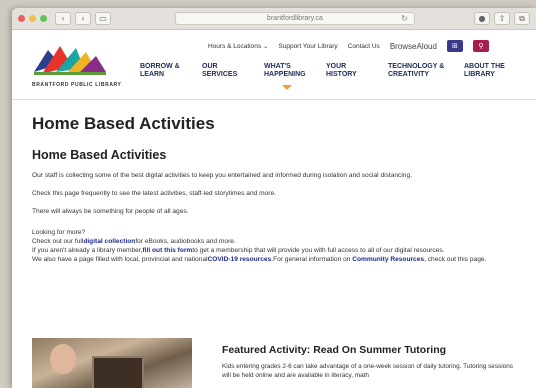 This screenshot has width=536, height=388. I want to click on support-library-link: Support Your Library, so click(307, 46).